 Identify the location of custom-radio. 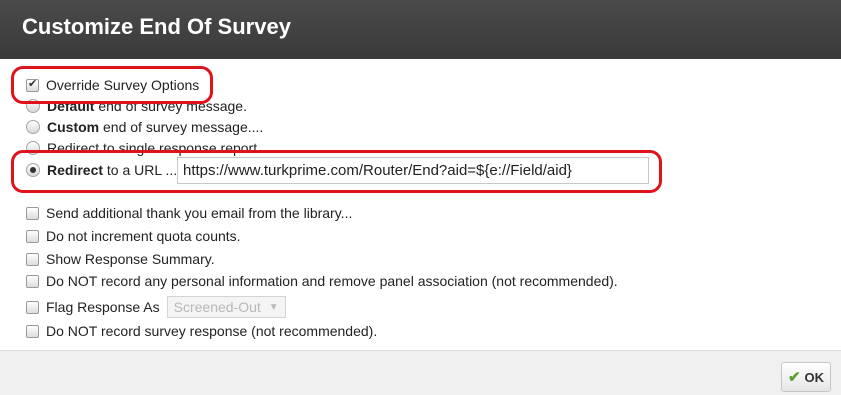
(33, 127).